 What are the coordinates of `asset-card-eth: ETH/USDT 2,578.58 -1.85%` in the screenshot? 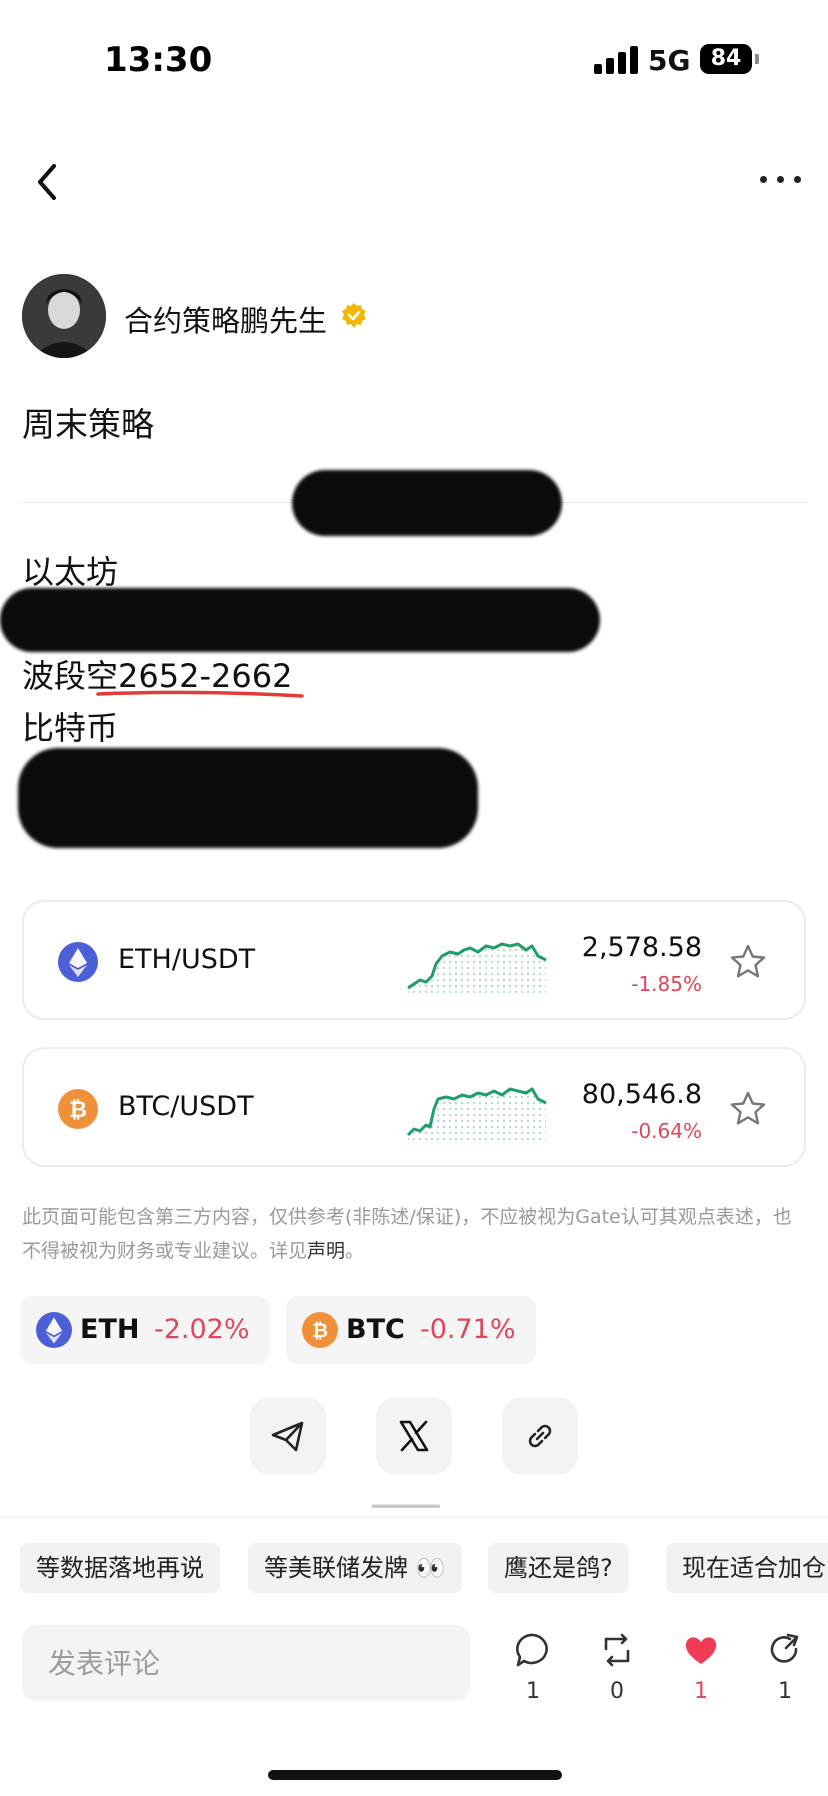 It's located at (414, 960).